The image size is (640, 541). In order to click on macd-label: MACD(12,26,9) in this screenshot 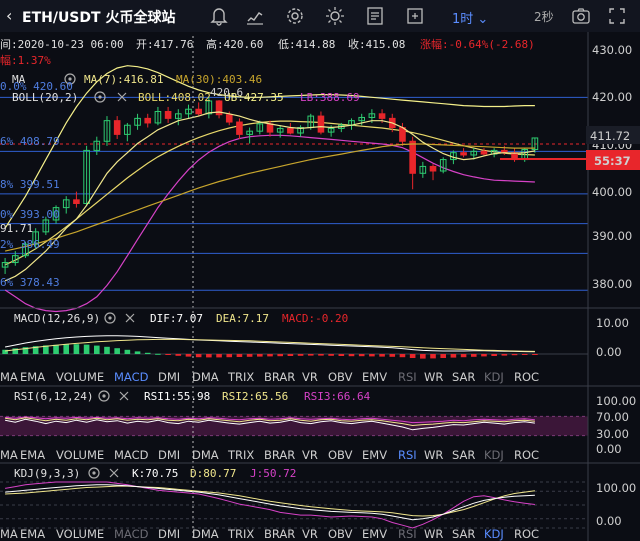, I will do `click(57, 318)`.